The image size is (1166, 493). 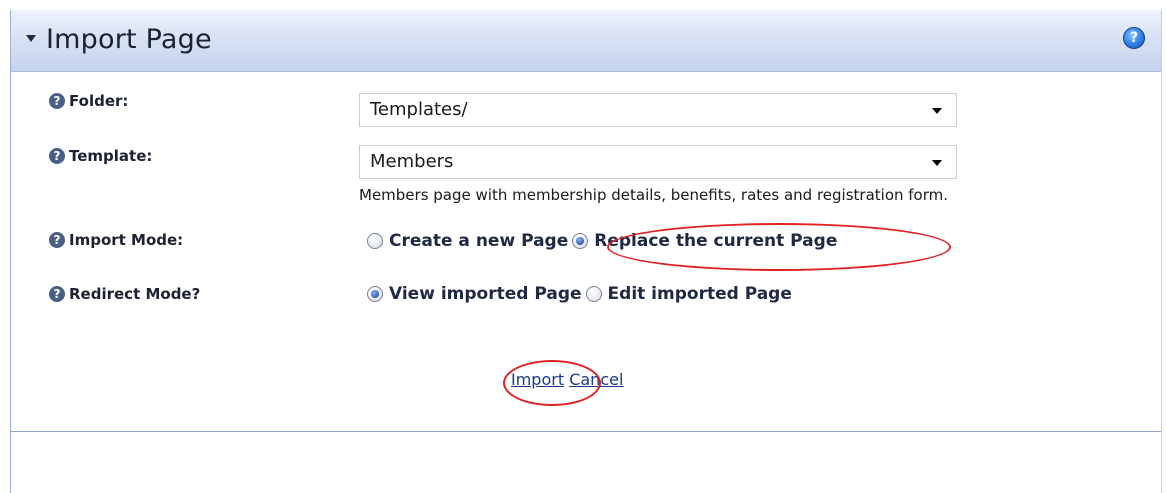 I want to click on template-label: ? Template:, so click(x=100, y=156).